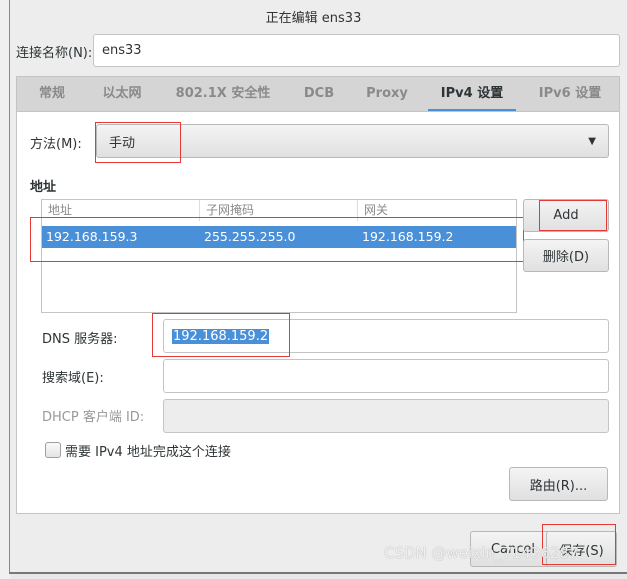 The height and width of the screenshot is (579, 627). I want to click on tab-general: 常规, so click(52, 94).